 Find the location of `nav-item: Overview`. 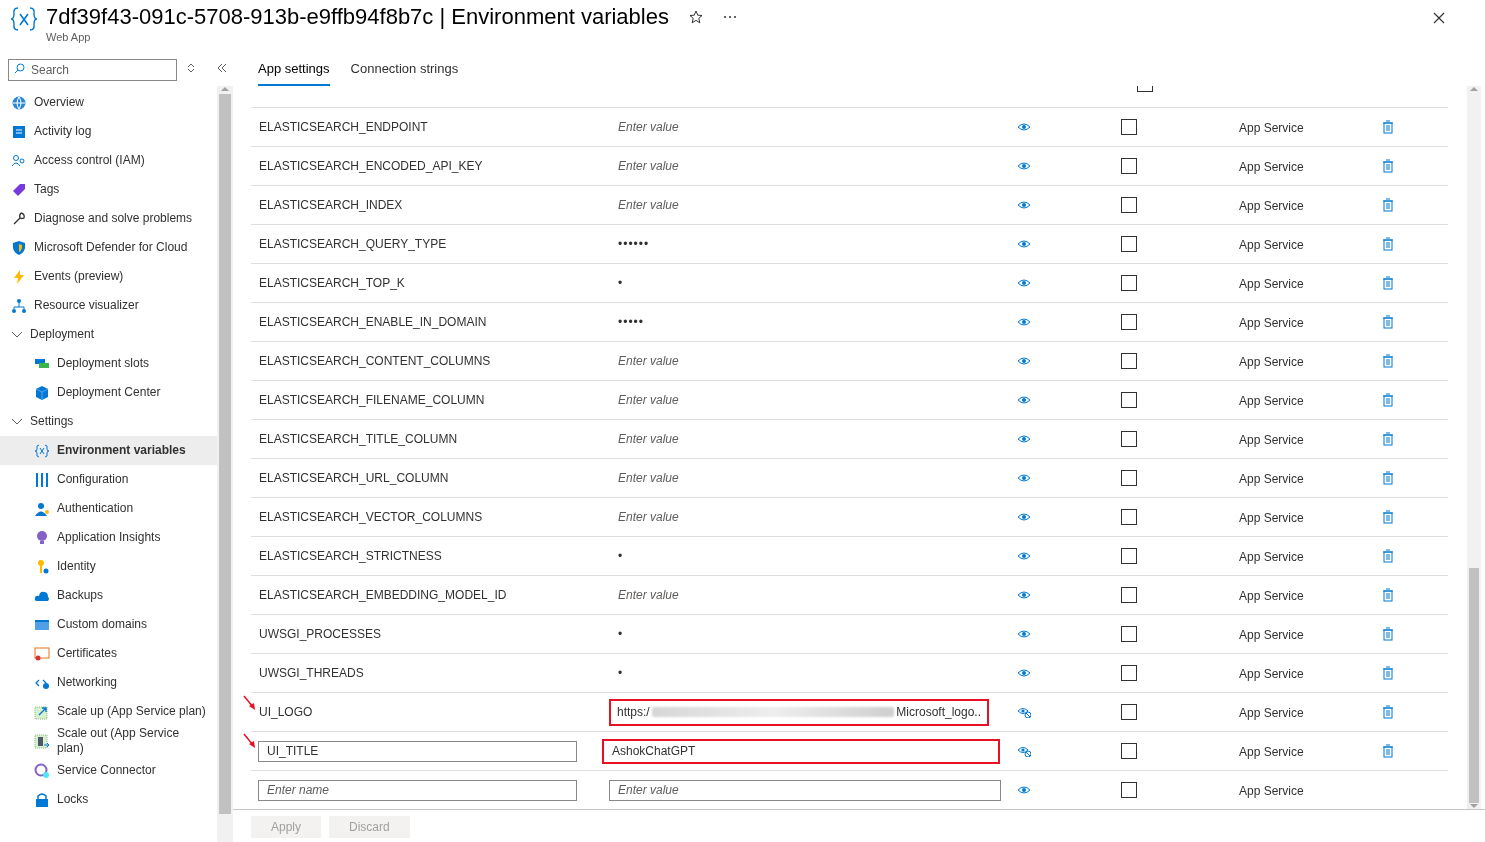

nav-item: Overview is located at coordinates (108, 102).